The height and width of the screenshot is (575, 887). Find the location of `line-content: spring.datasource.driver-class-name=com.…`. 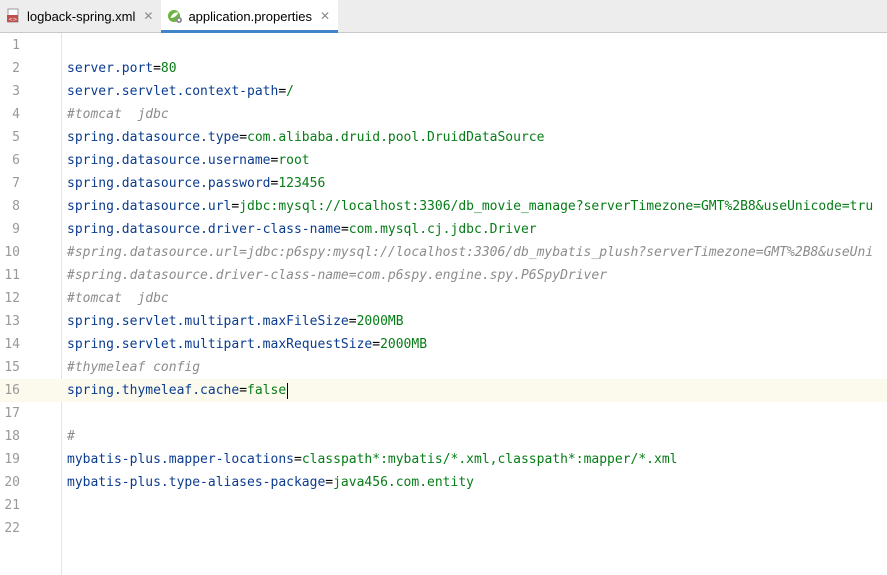

line-content: spring.datasource.driver-class-name=com.… is located at coordinates (302, 229).